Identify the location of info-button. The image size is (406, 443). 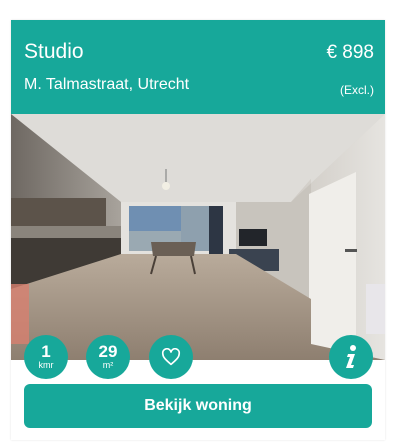
(351, 357).